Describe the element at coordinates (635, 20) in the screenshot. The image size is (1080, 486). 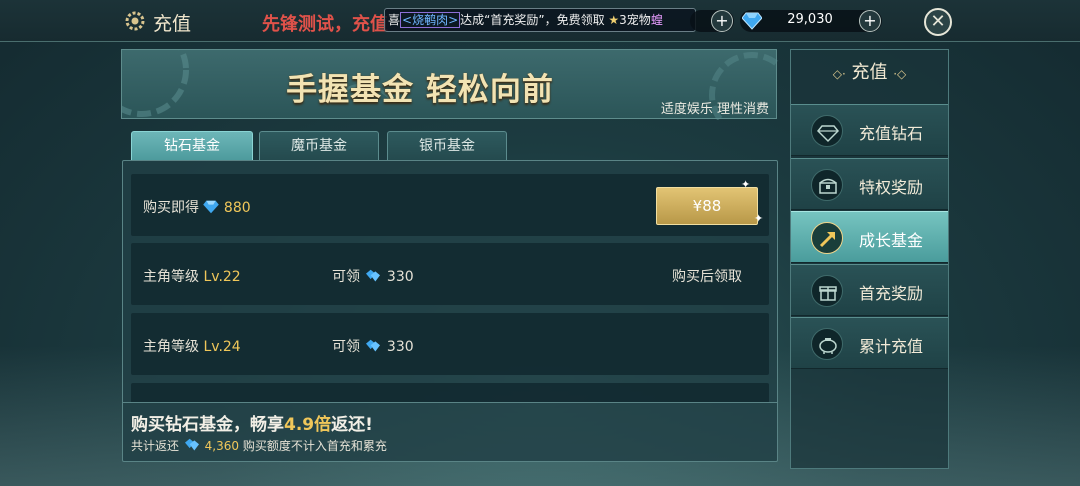
I see `notice-reward: 3宠物` at that location.